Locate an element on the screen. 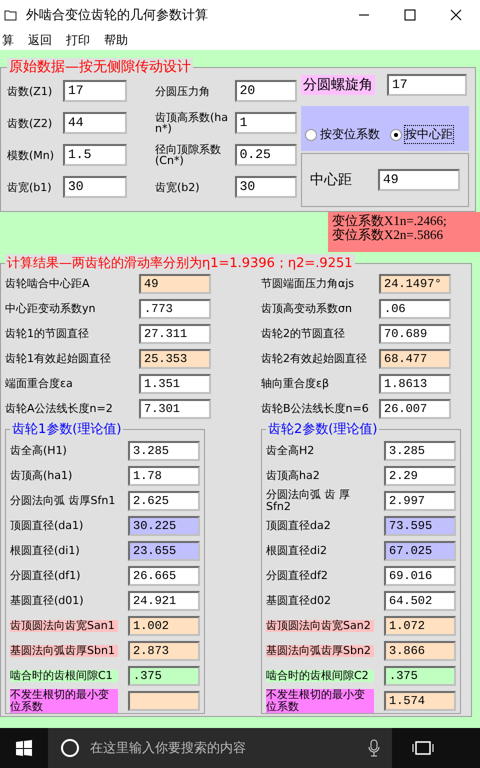 This screenshot has height=768, width=480. close-icon is located at coordinates (456, 15).